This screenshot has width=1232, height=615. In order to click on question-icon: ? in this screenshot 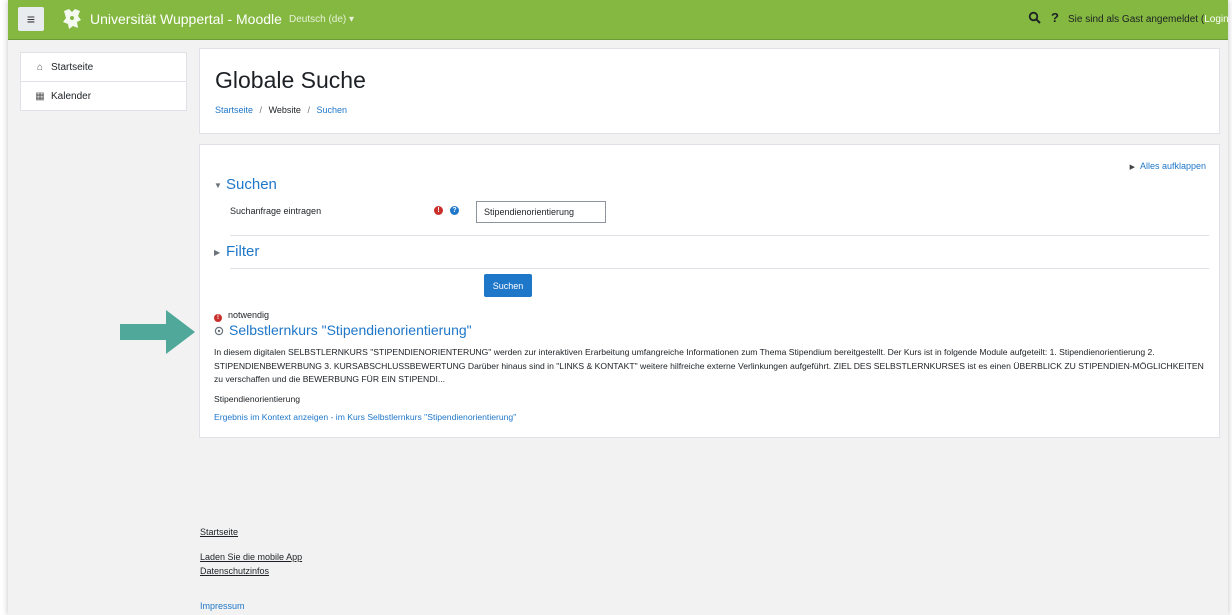, I will do `click(1055, 17)`.